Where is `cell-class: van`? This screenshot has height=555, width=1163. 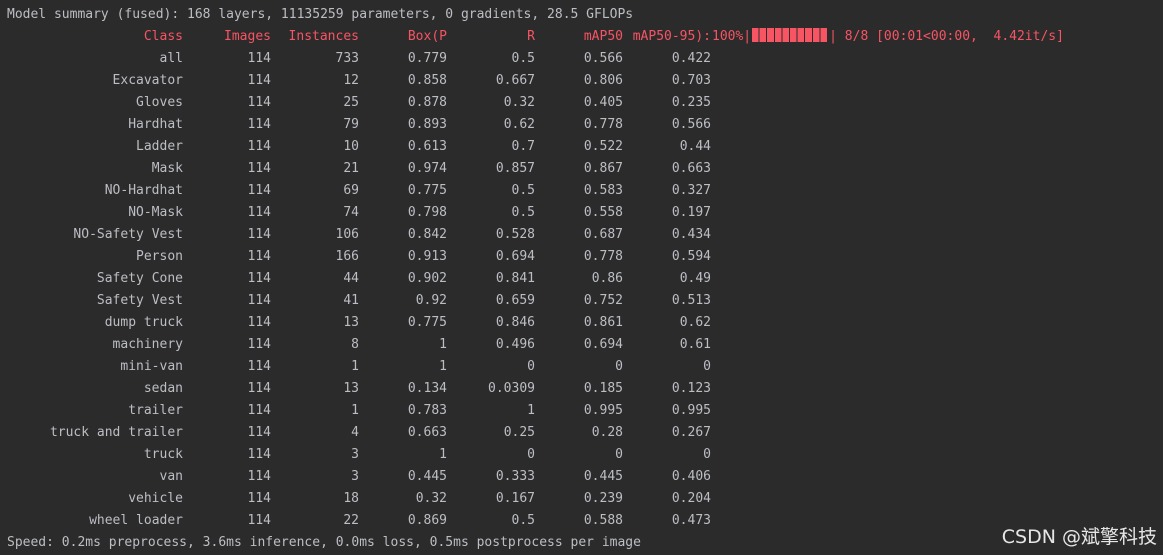
cell-class: van is located at coordinates (171, 476).